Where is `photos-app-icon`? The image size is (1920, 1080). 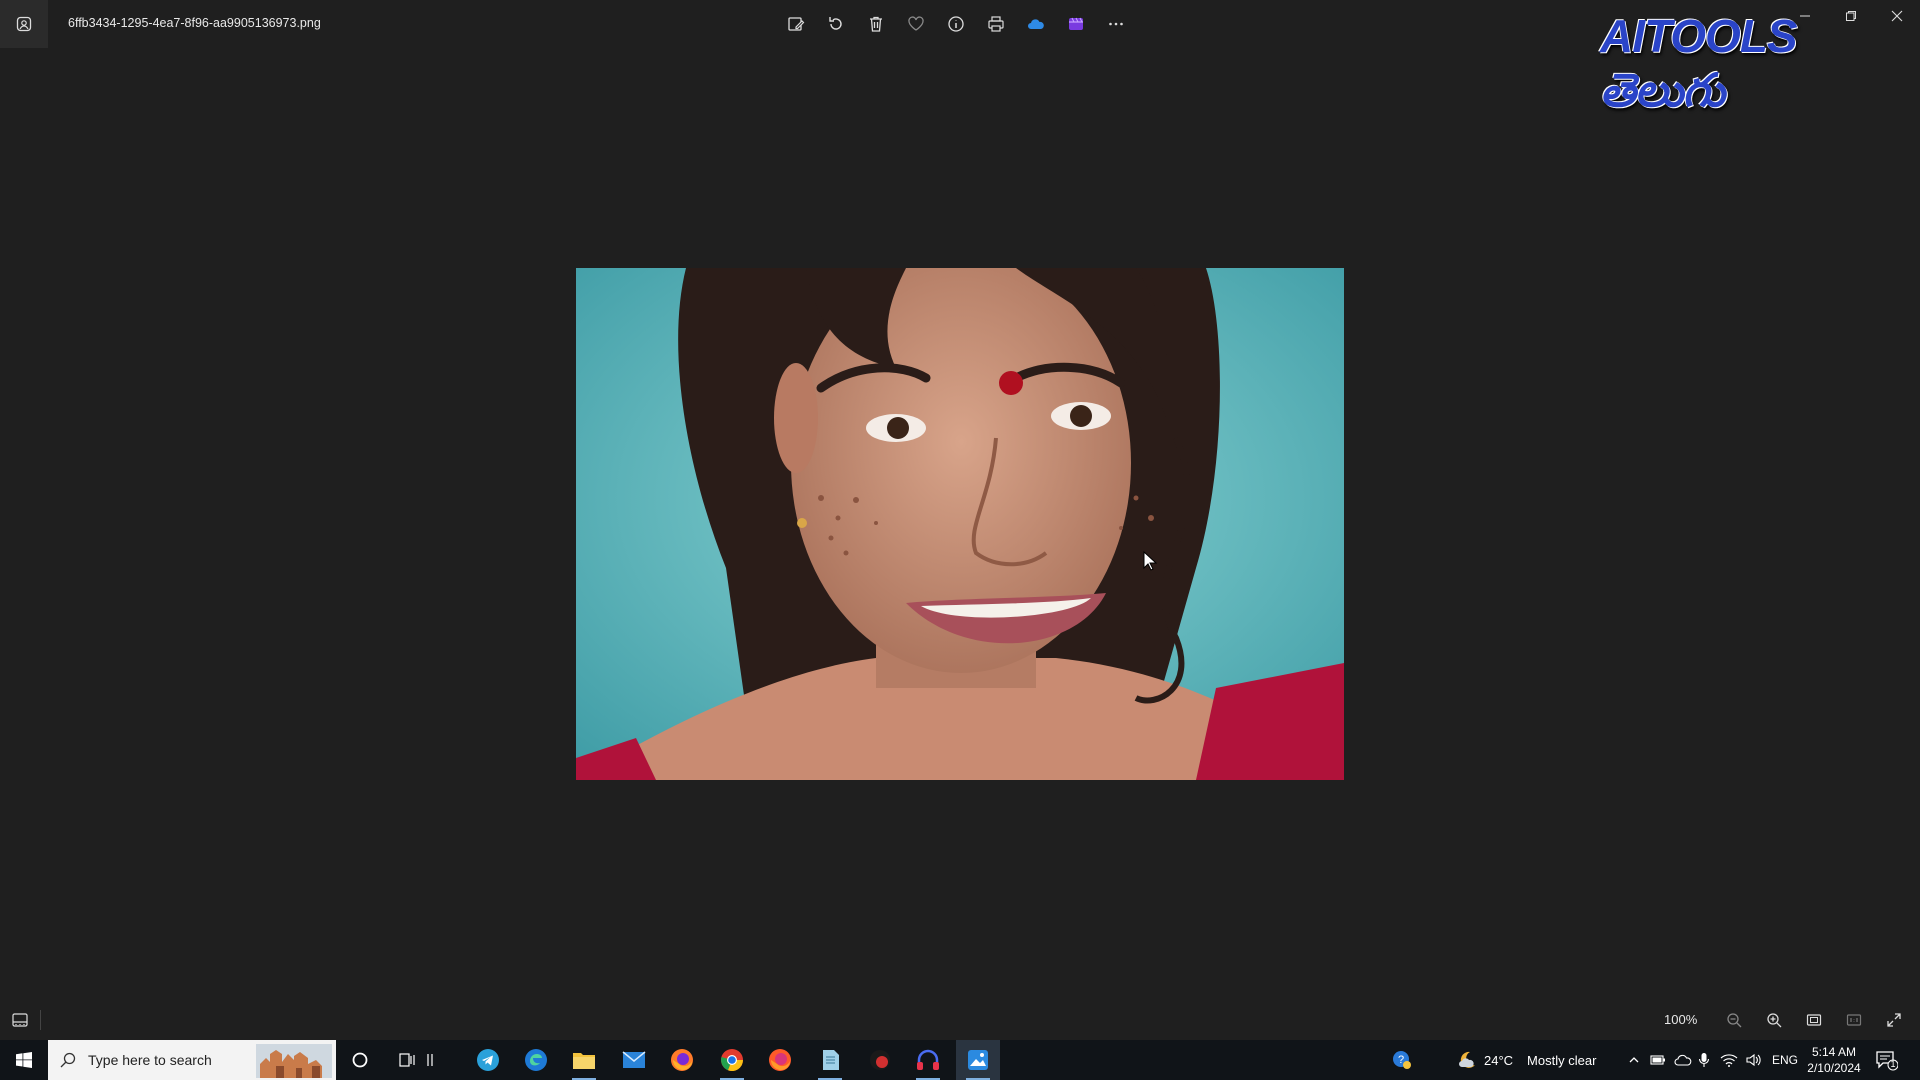
photos-app-icon is located at coordinates (24, 24).